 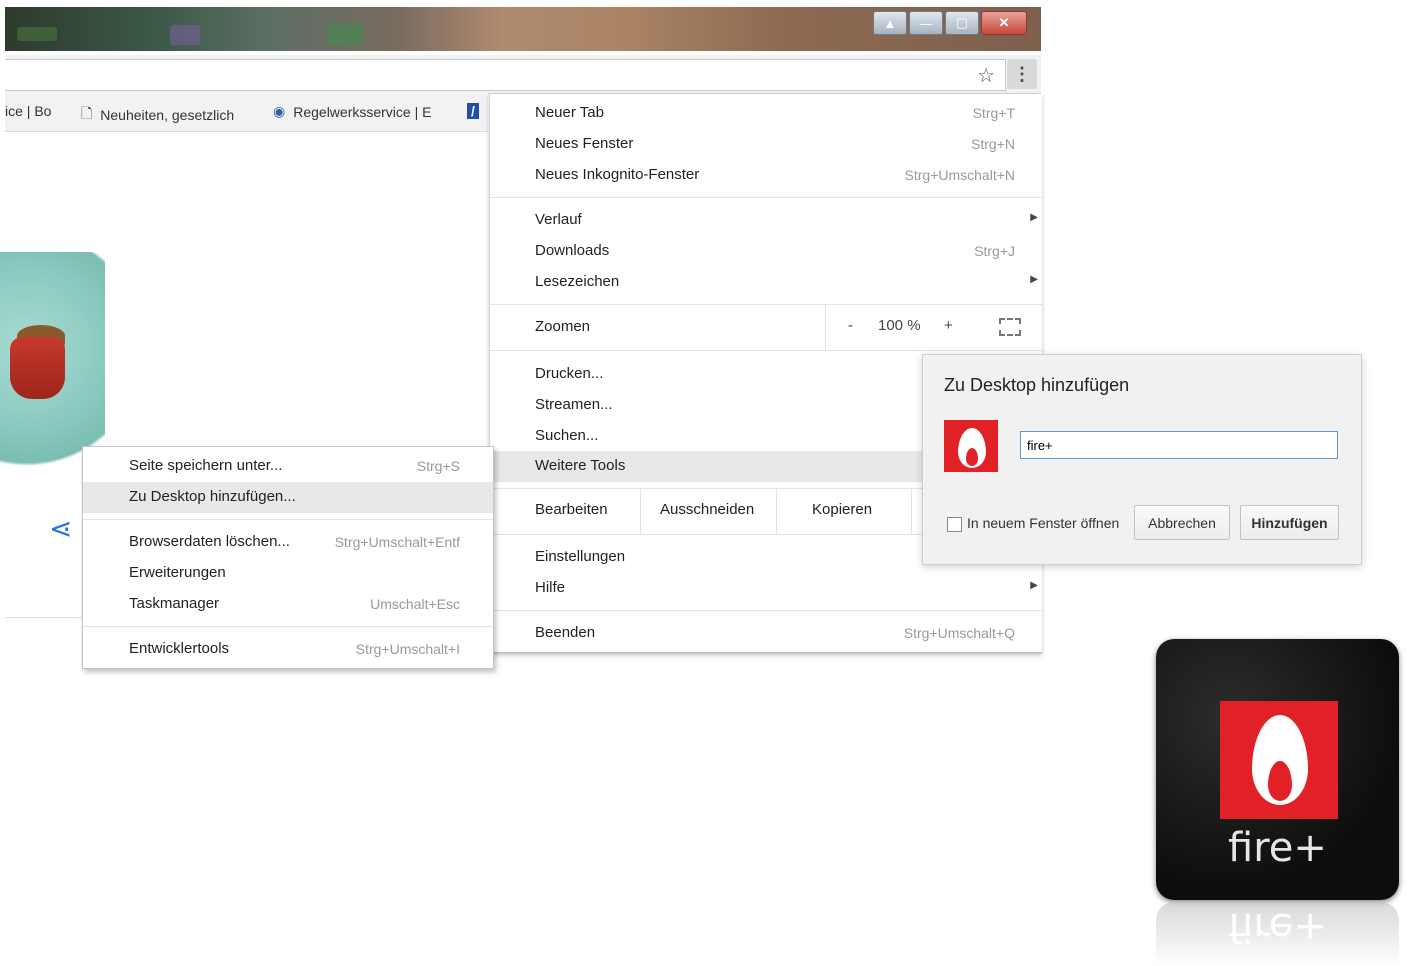 What do you see at coordinates (948, 325) in the screenshot?
I see `zoom-in-button: +` at bounding box center [948, 325].